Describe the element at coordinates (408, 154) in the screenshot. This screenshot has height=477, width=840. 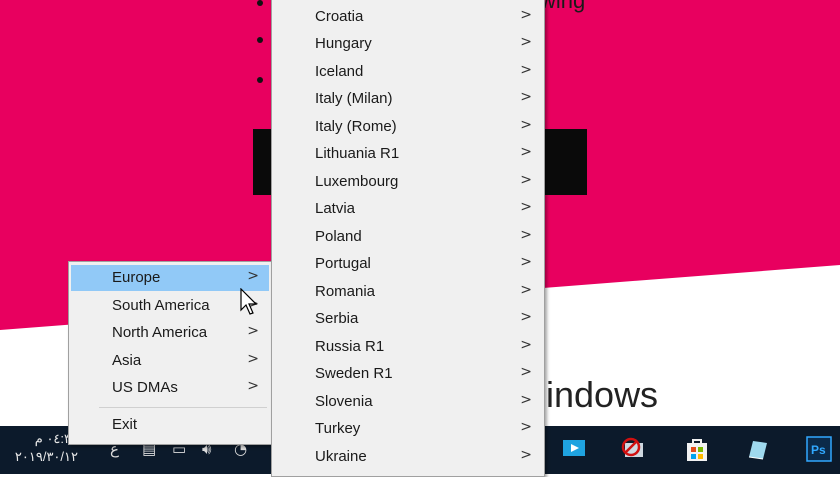
I see `submenu-item-lithuania: Lithuania R1 >` at that location.